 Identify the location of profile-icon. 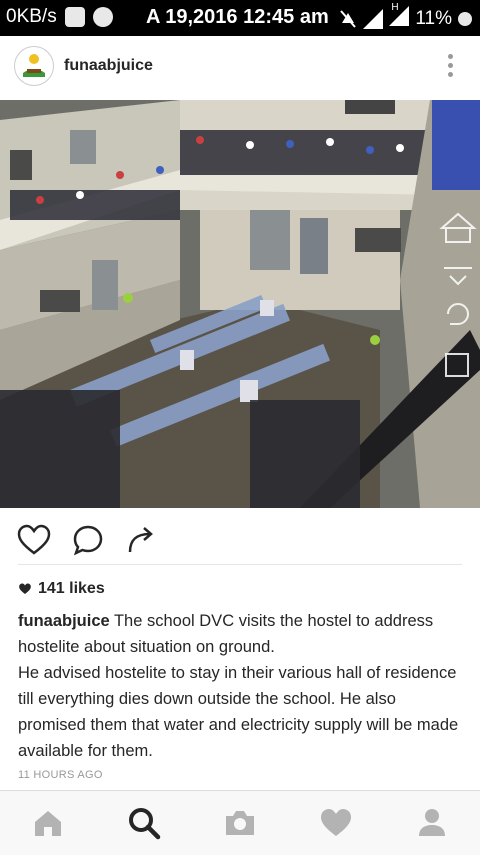
(432, 823).